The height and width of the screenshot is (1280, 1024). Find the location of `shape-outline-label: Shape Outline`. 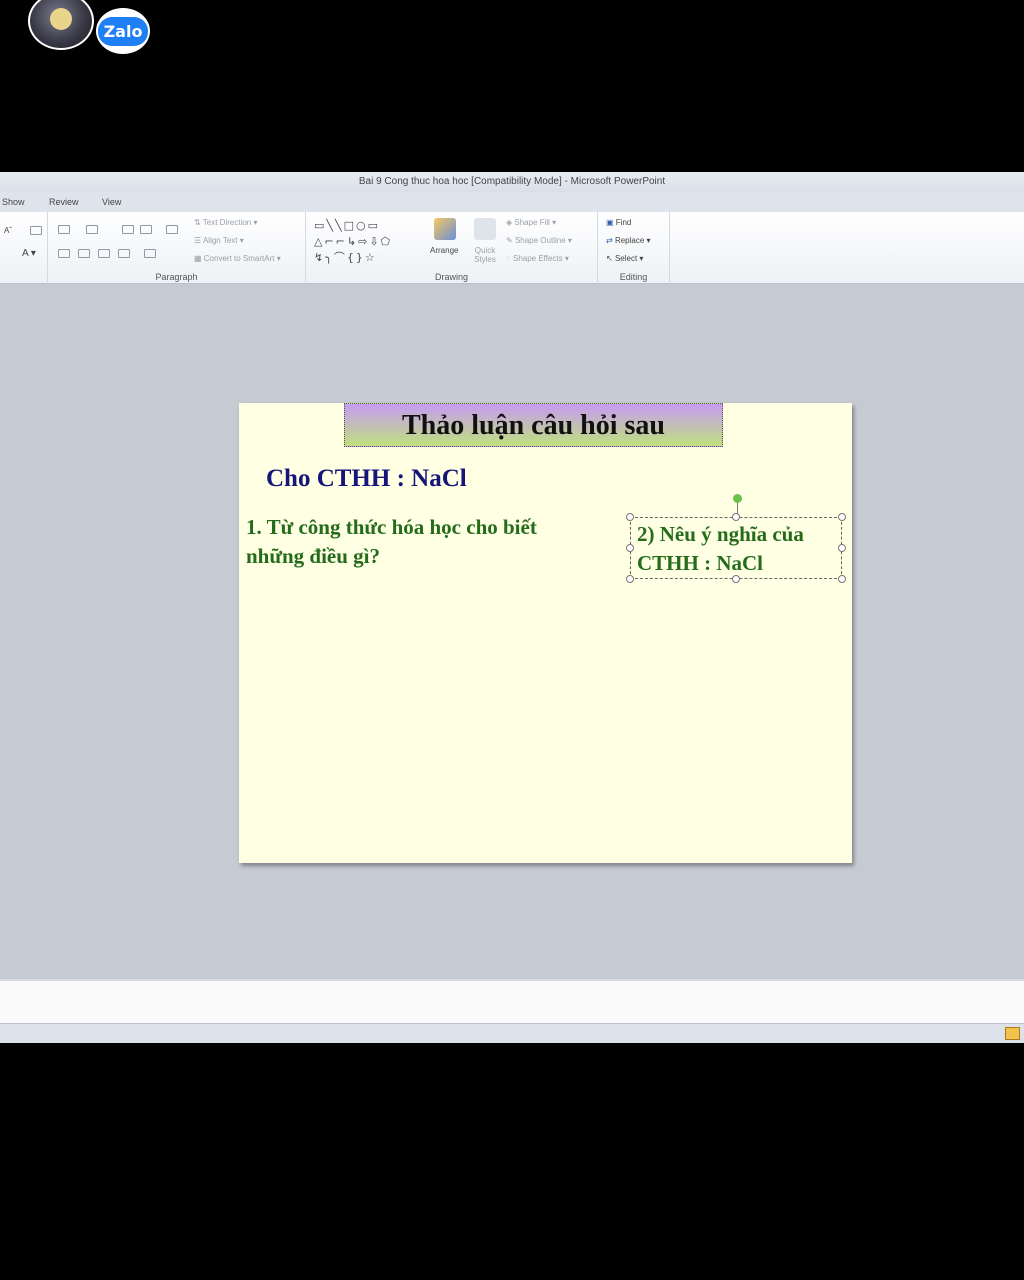

shape-outline-label: Shape Outline is located at coordinates (540, 240).